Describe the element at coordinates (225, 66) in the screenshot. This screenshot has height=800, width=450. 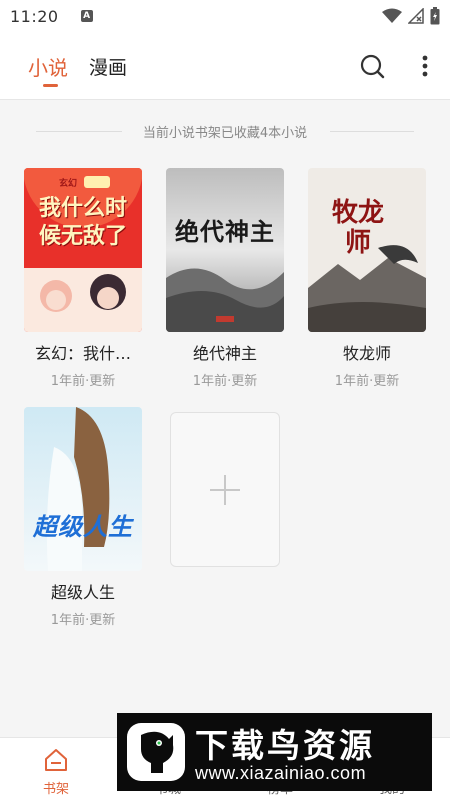
I see `app-header: 小说 漫画` at that location.